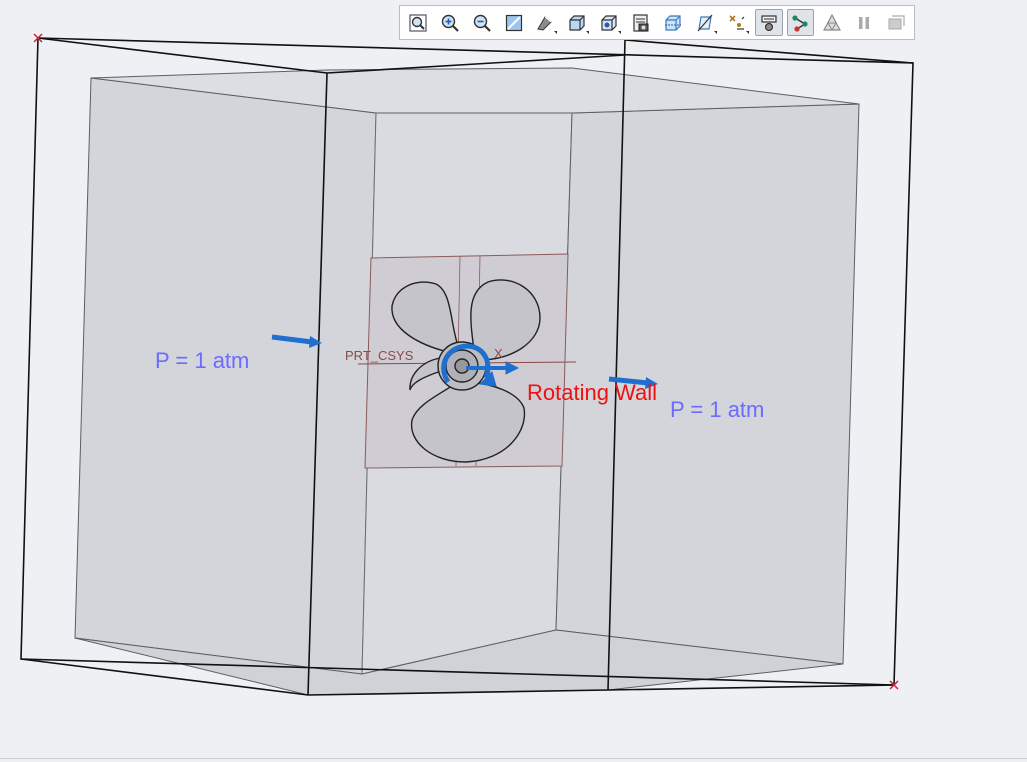 The height and width of the screenshot is (762, 1027). I want to click on datum-display-button, so click(705, 22).